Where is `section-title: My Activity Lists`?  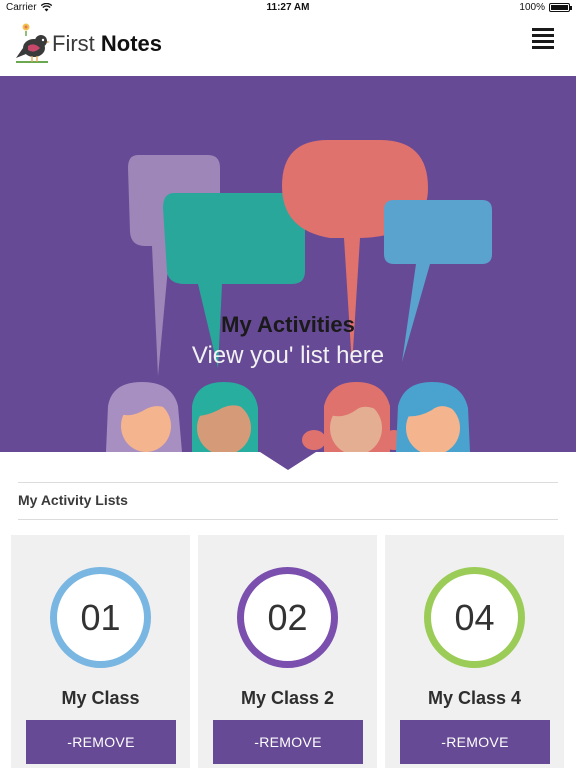 section-title: My Activity Lists is located at coordinates (73, 500).